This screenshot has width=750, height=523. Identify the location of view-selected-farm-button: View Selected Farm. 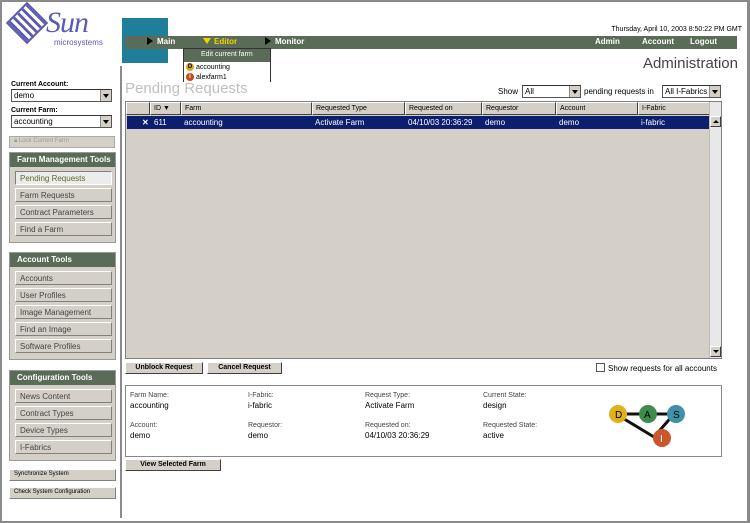
(173, 465).